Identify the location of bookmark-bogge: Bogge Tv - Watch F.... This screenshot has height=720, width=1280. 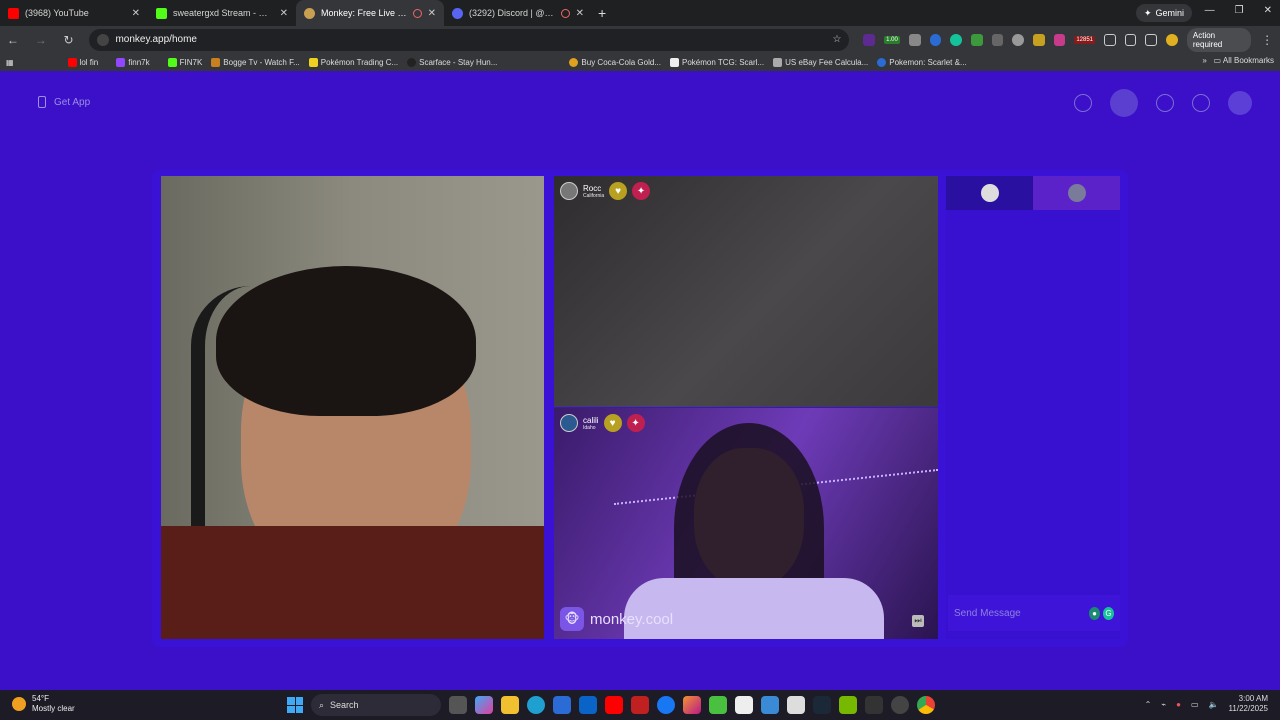
(255, 62).